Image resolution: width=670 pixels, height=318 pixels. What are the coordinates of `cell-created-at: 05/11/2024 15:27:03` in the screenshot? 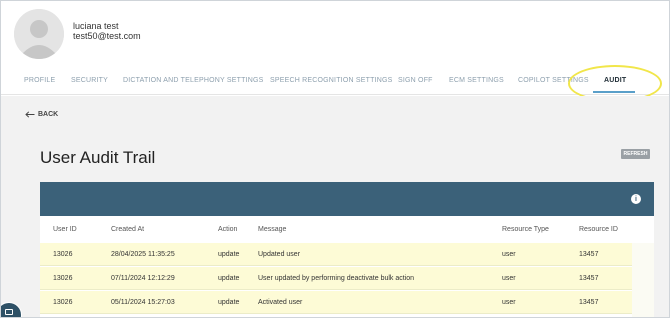 It's located at (143, 302).